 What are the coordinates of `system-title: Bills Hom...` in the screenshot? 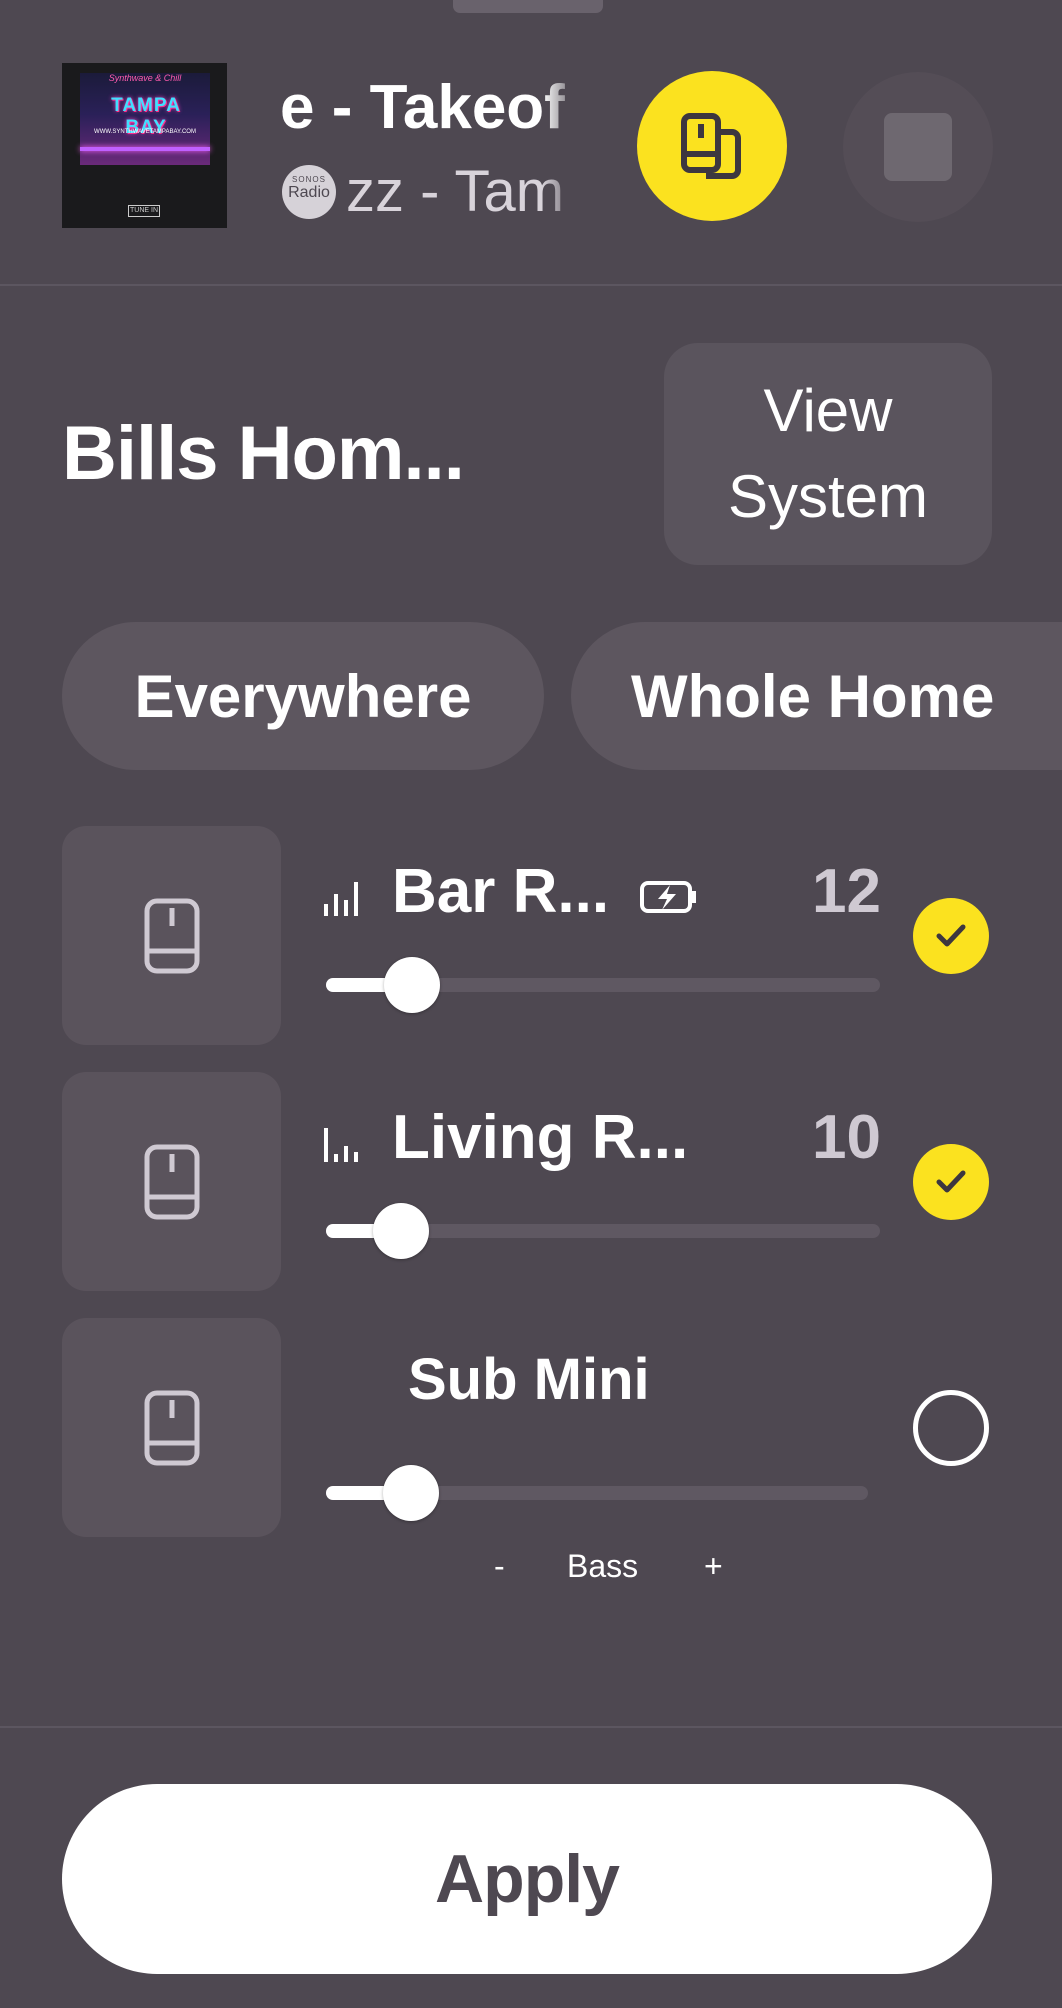 It's located at (263, 453).